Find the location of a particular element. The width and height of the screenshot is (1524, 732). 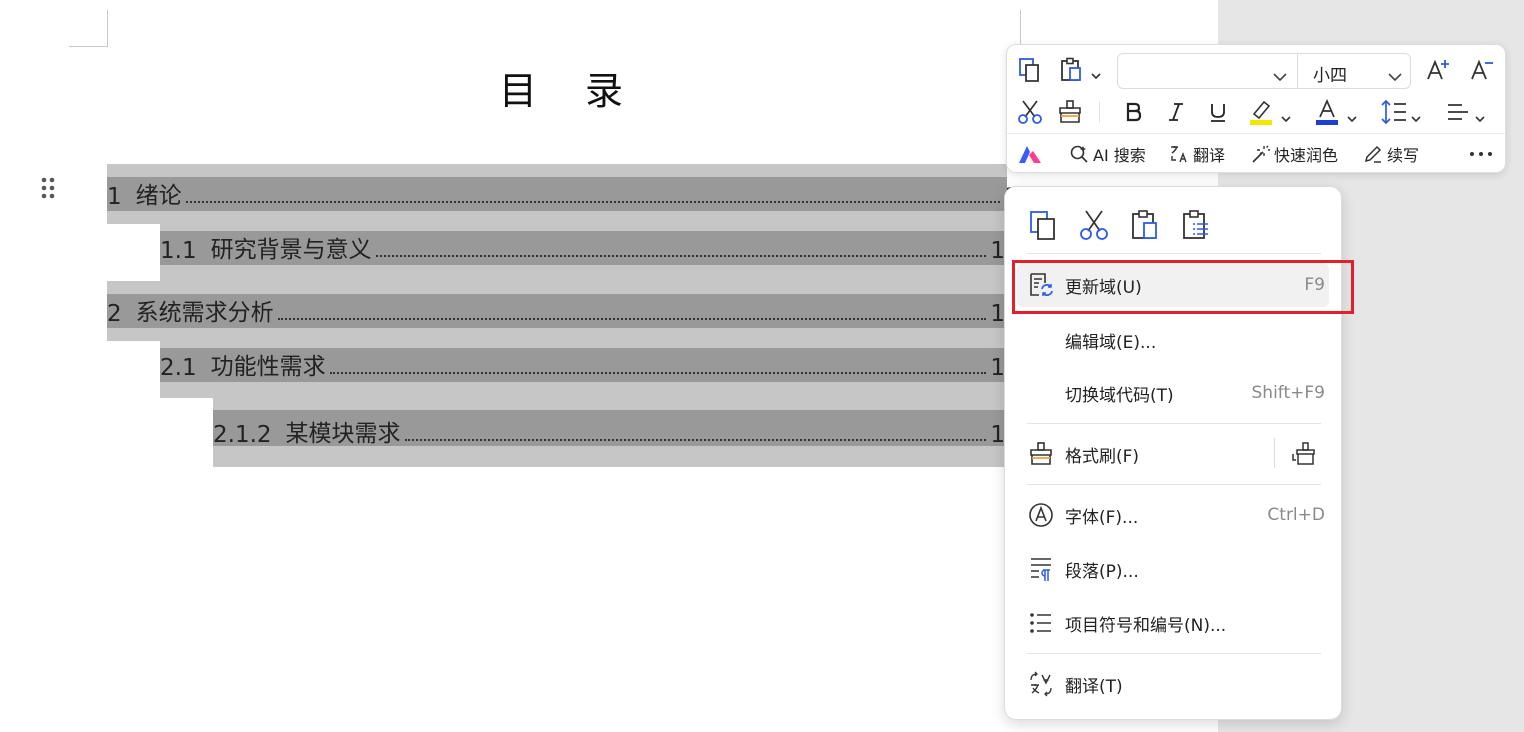

paragraph-icon is located at coordinates (1041, 569).